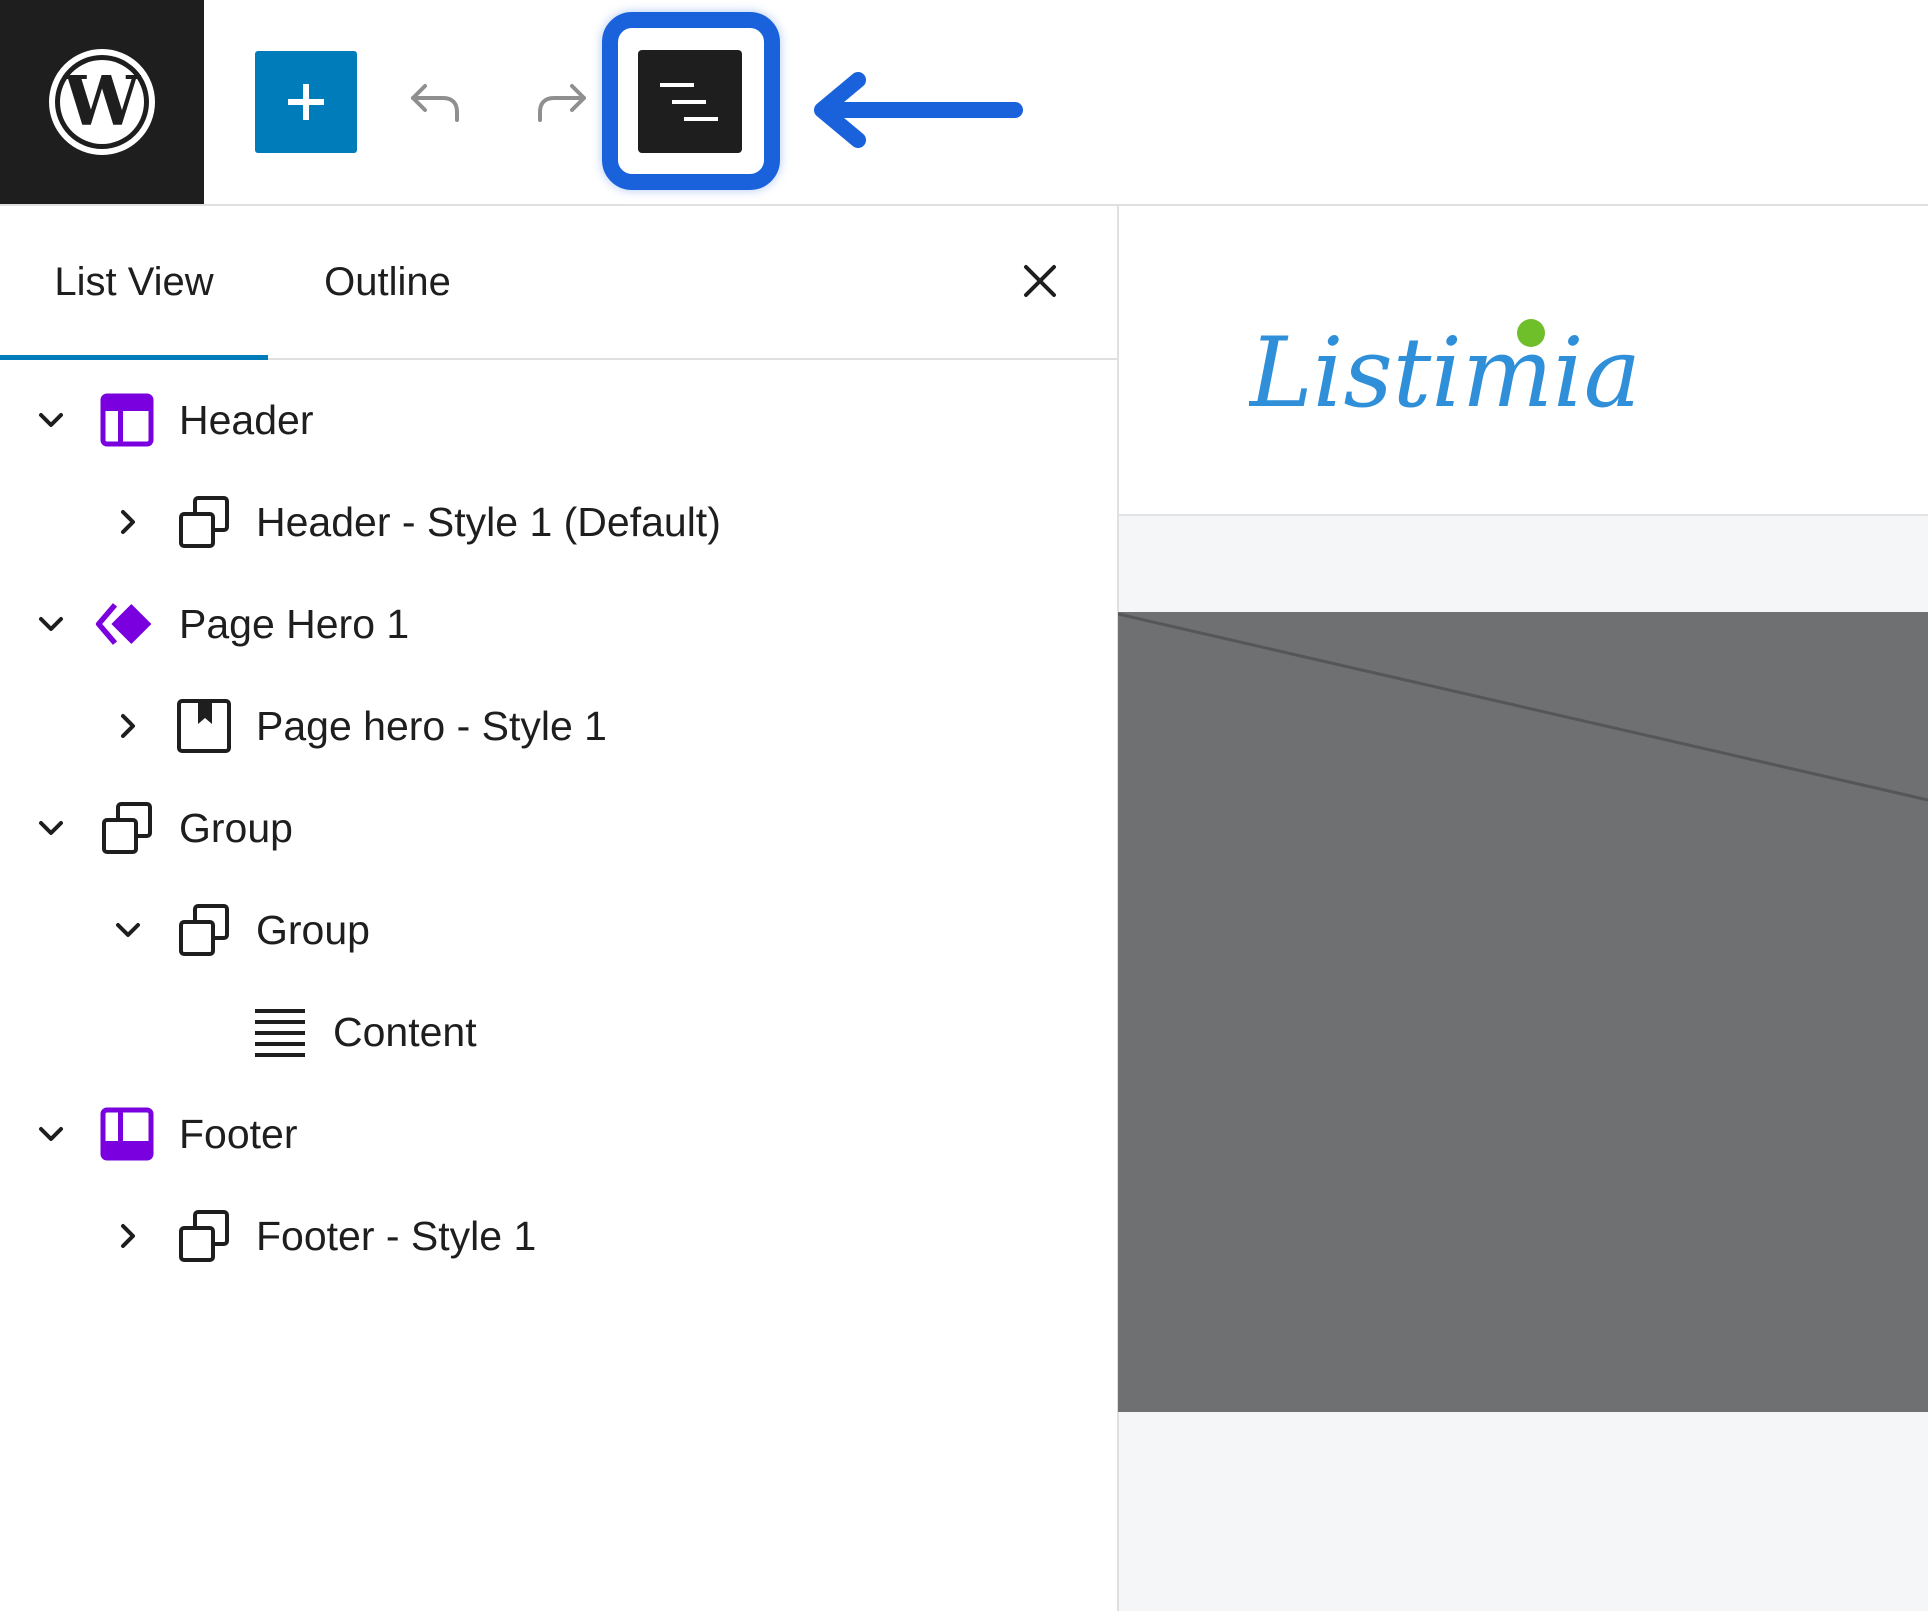  I want to click on list-view-toggle-button, so click(690, 101).